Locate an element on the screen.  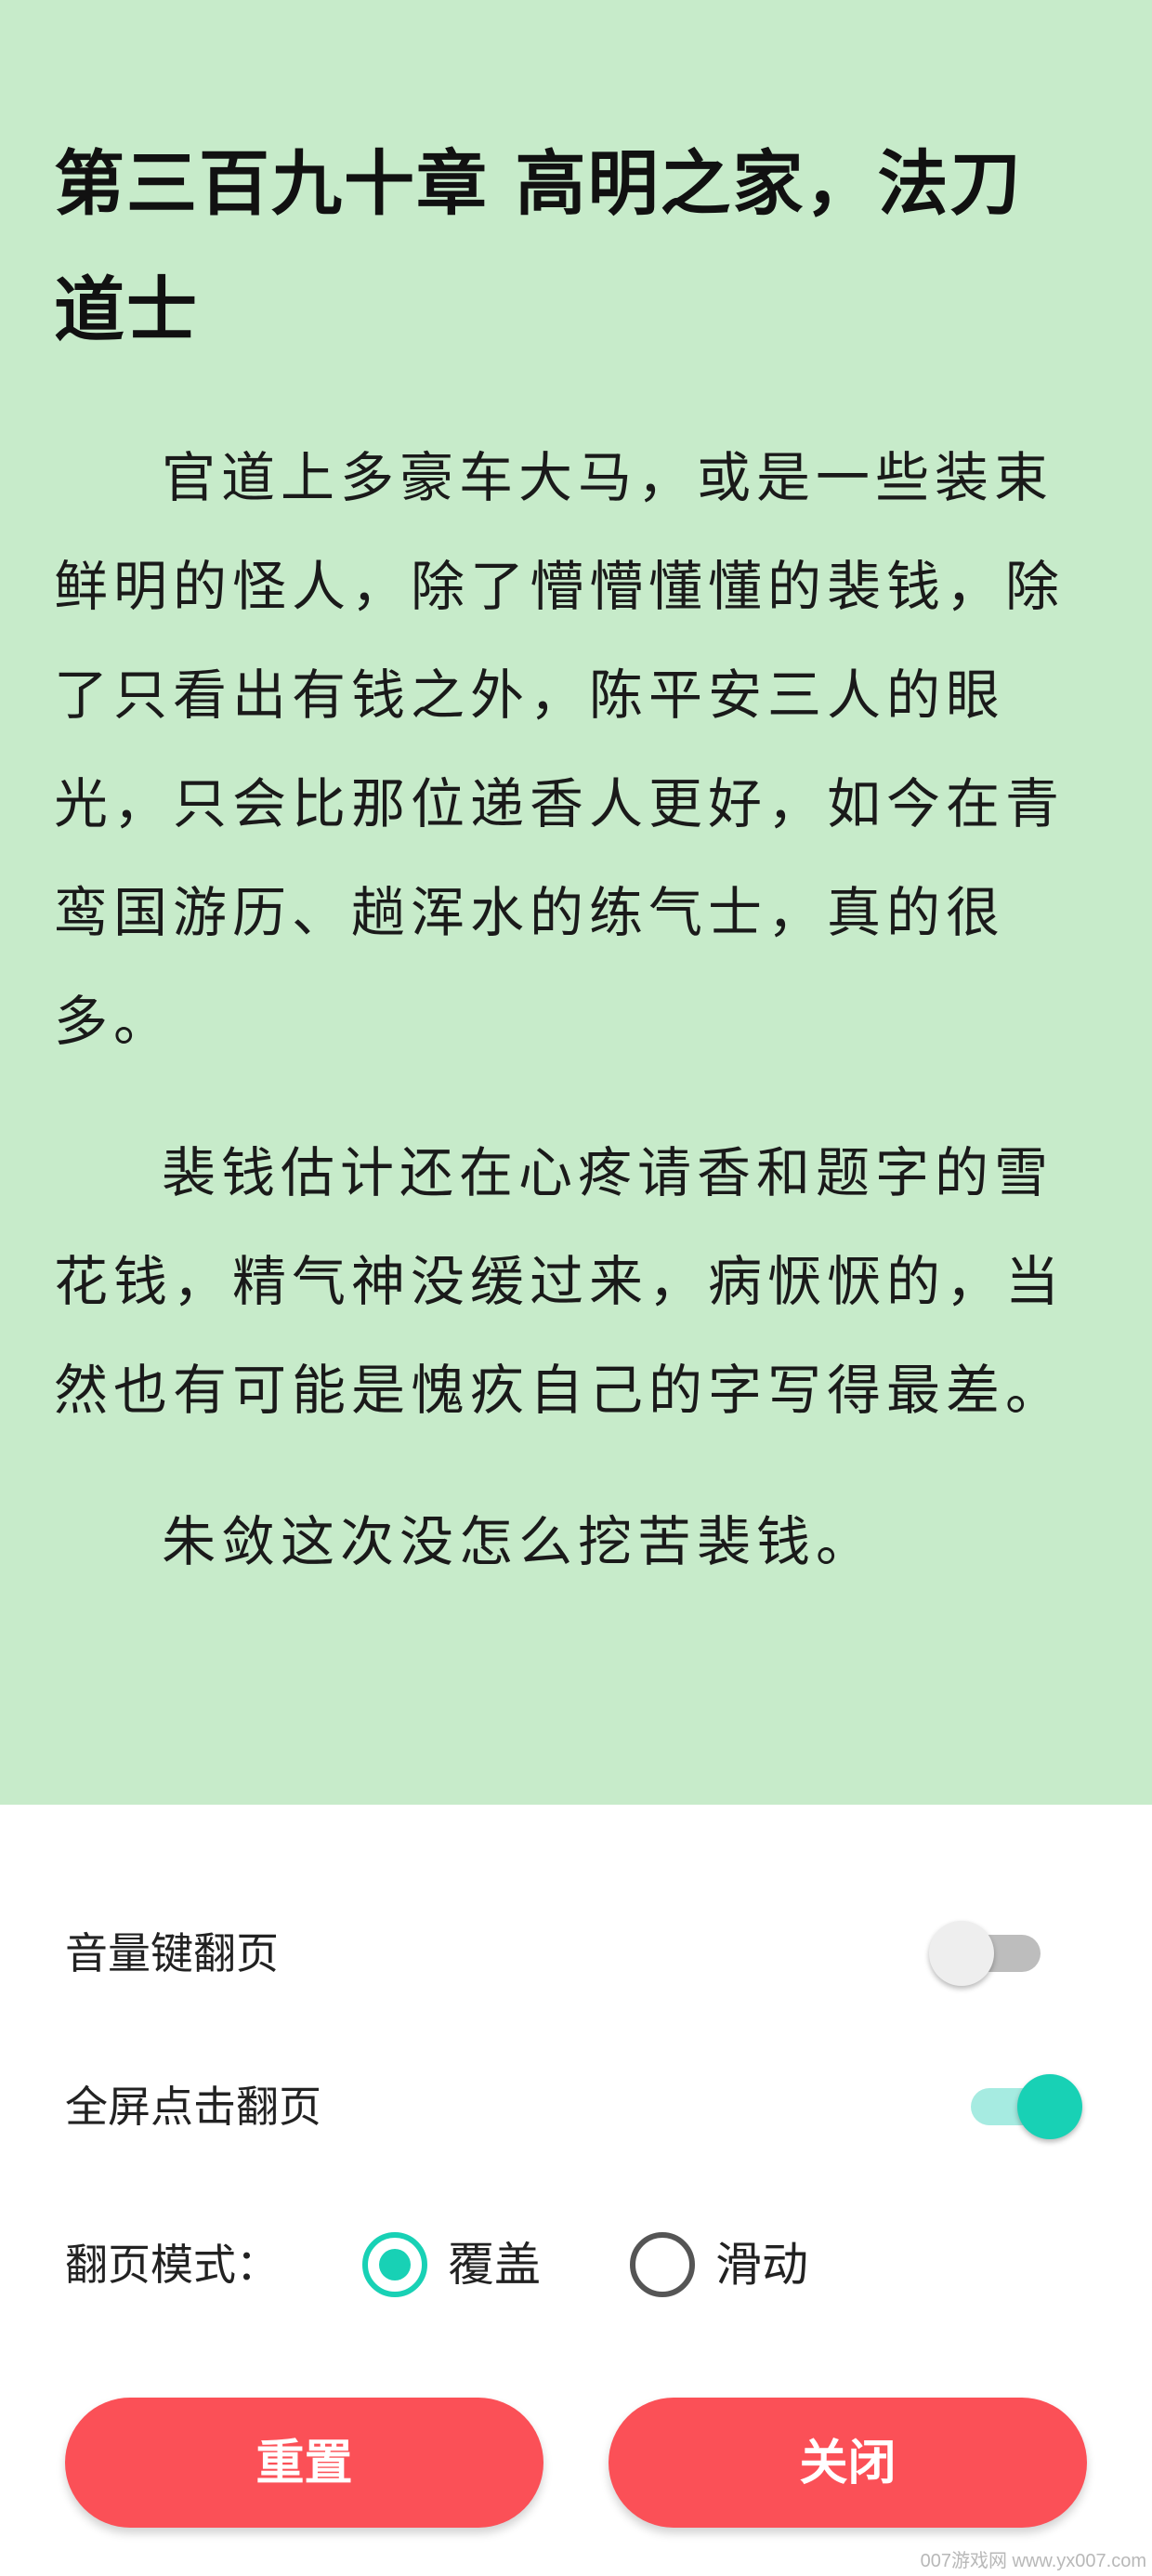
chapter-title: 第三百九十章 高明之家，法刀道士 is located at coordinates (538, 246).